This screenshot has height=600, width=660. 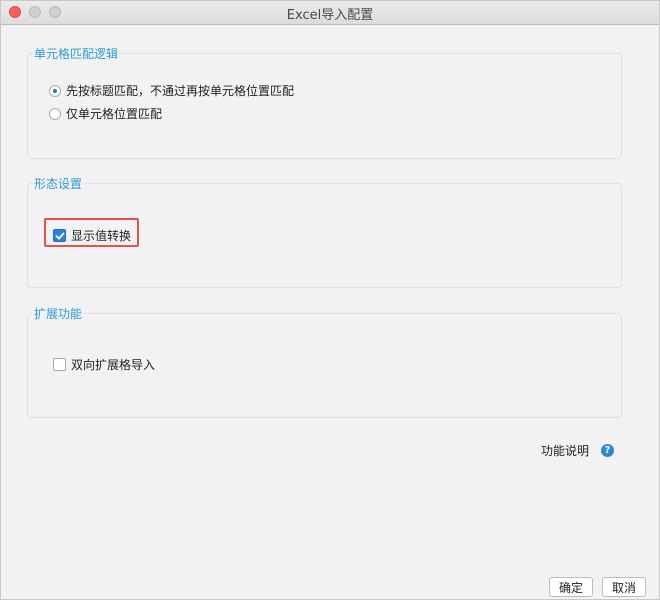 I want to click on bidirectional-expand-import-checkbox: 双向扩展格导入, so click(x=104, y=364).